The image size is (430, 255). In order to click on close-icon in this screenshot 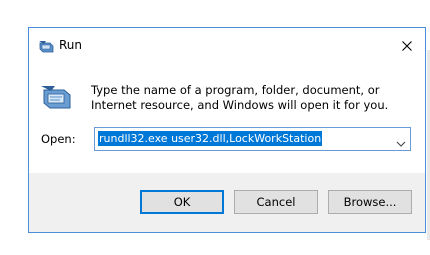, I will do `click(407, 45)`.